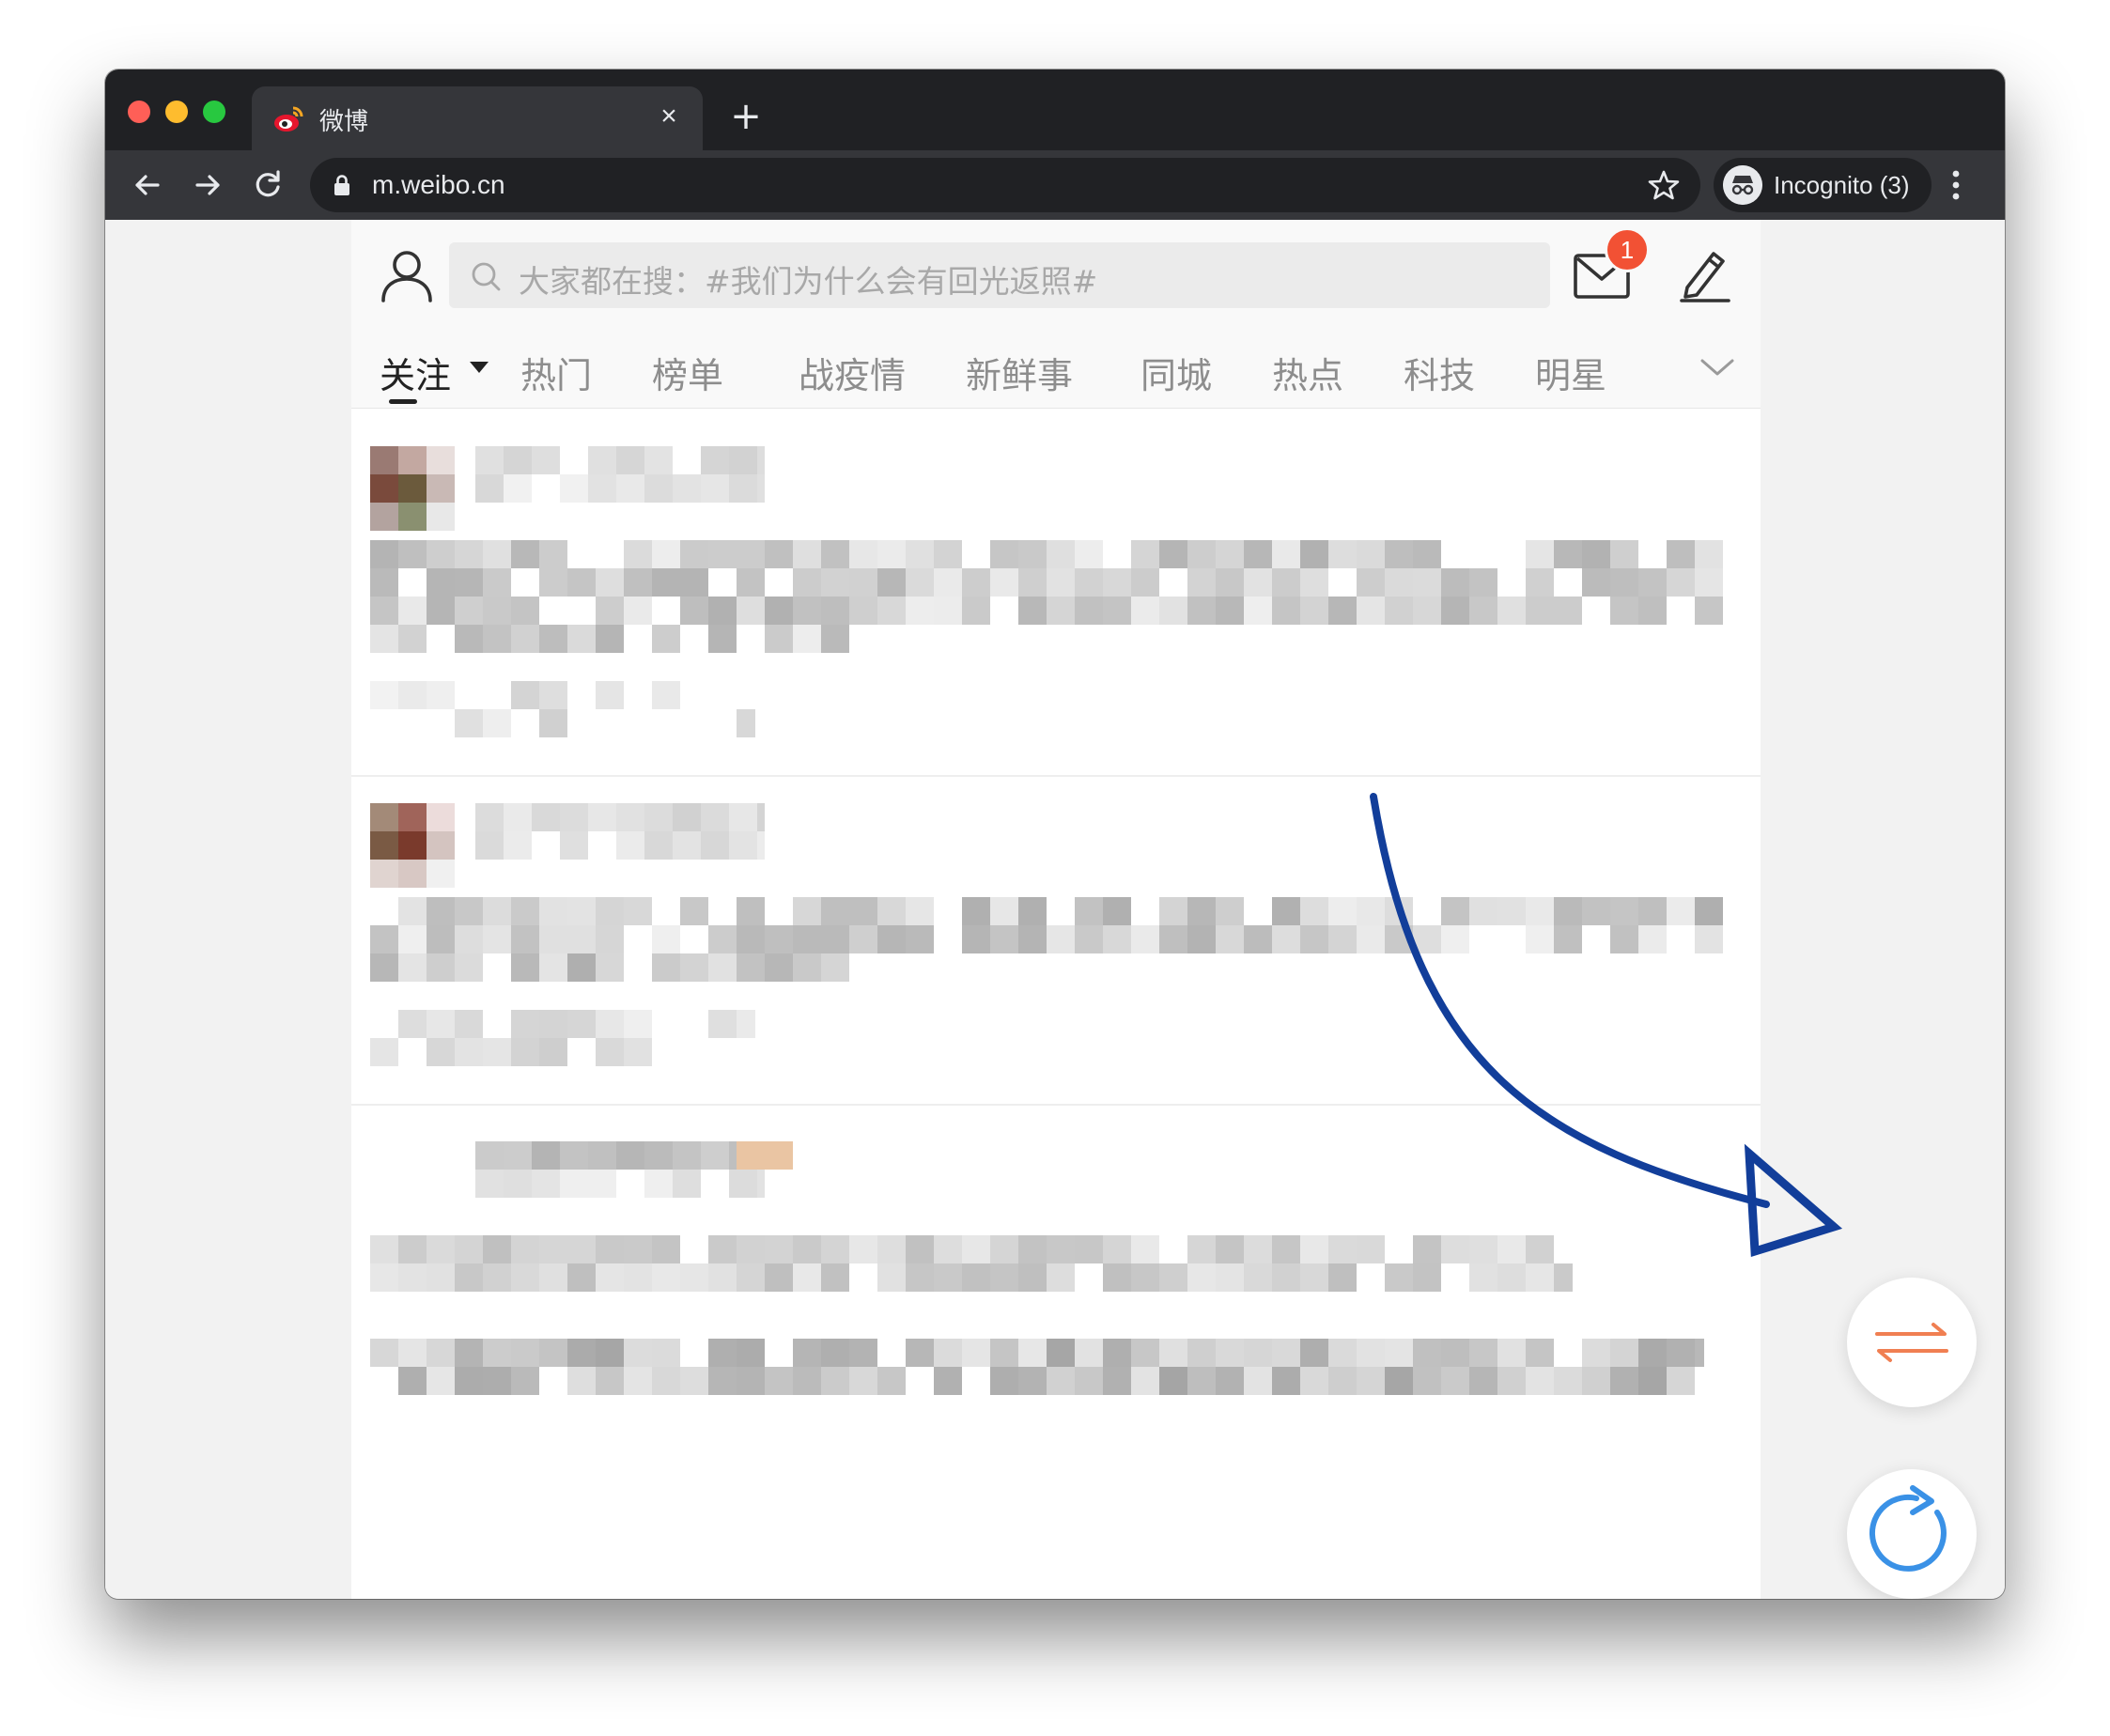 This screenshot has width=2110, height=1736. I want to click on back-button, so click(147, 185).